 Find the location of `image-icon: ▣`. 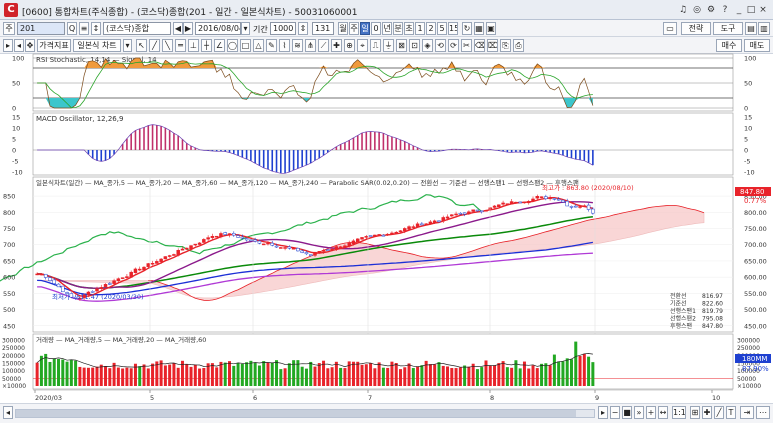

image-icon: ▣ is located at coordinates (491, 28).